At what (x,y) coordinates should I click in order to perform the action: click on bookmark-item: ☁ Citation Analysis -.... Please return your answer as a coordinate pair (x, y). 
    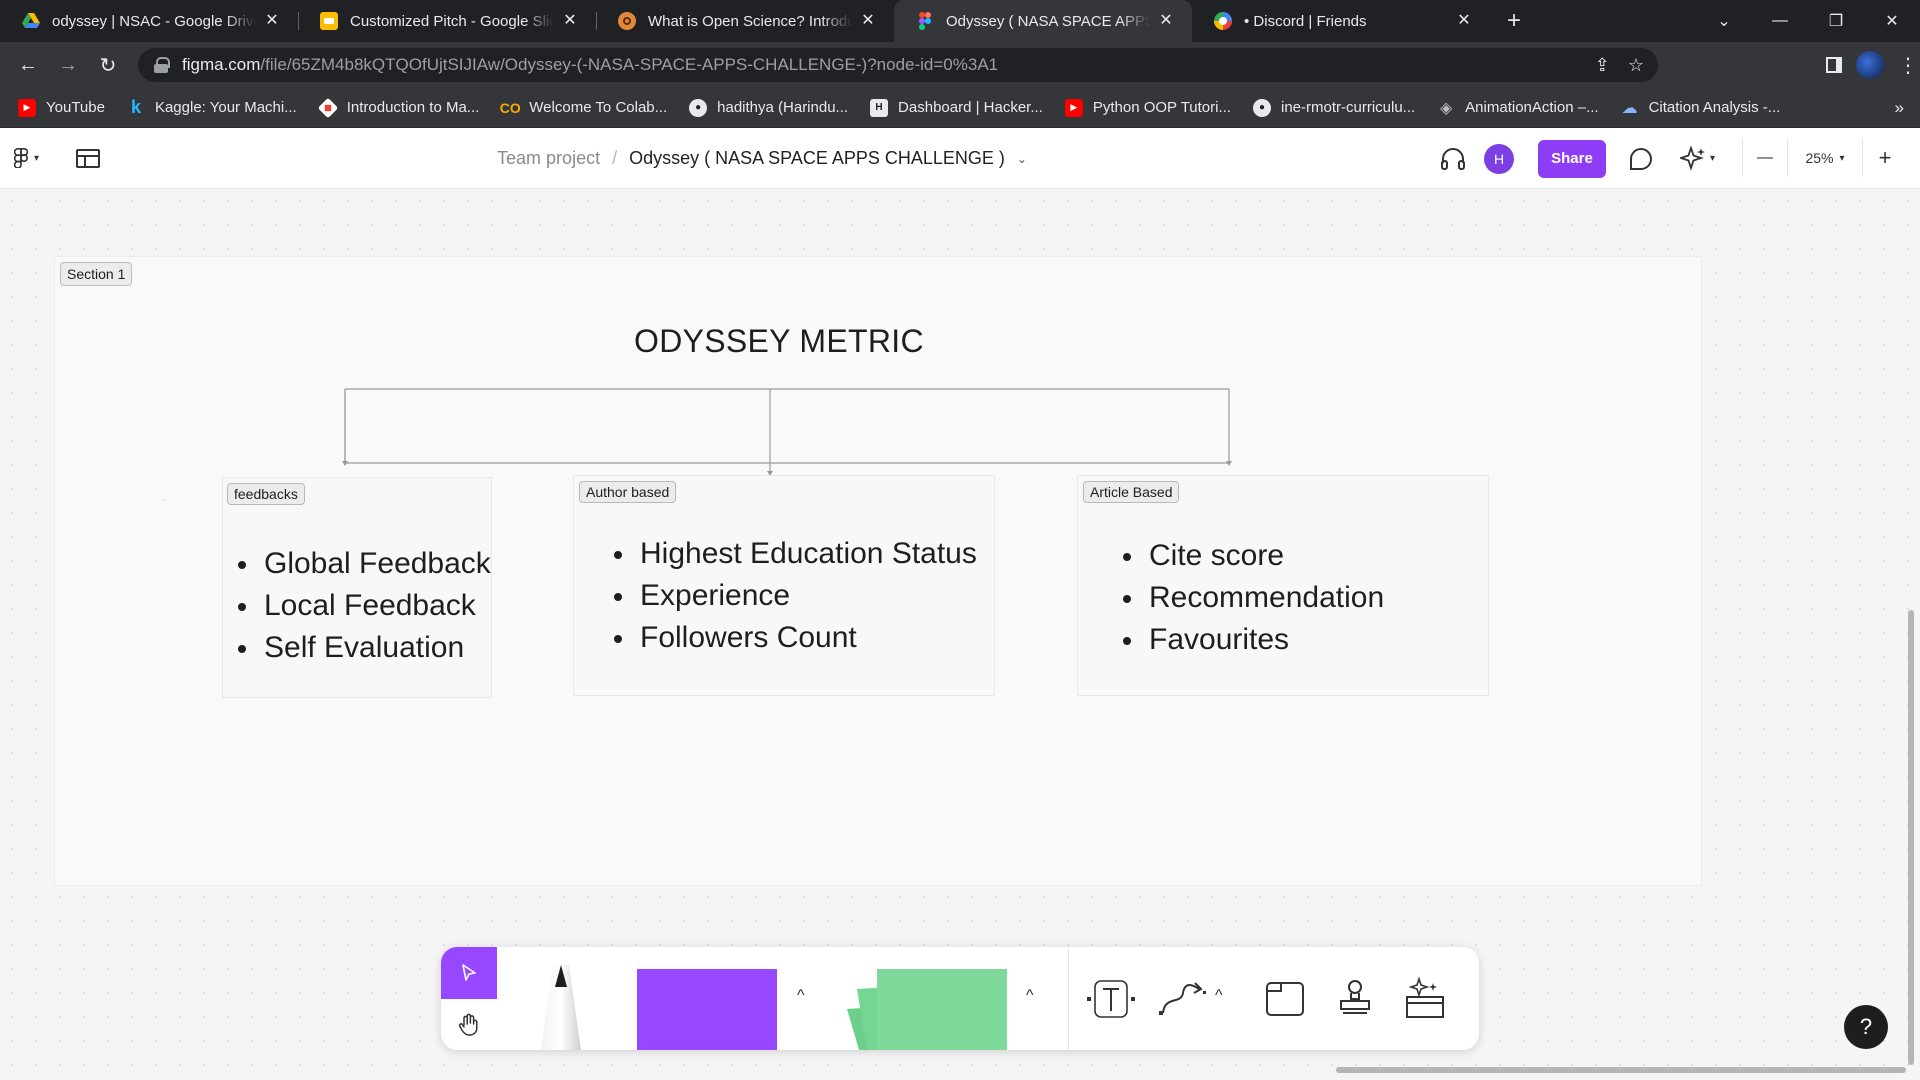
    Looking at the image, I should click on (1701, 108).